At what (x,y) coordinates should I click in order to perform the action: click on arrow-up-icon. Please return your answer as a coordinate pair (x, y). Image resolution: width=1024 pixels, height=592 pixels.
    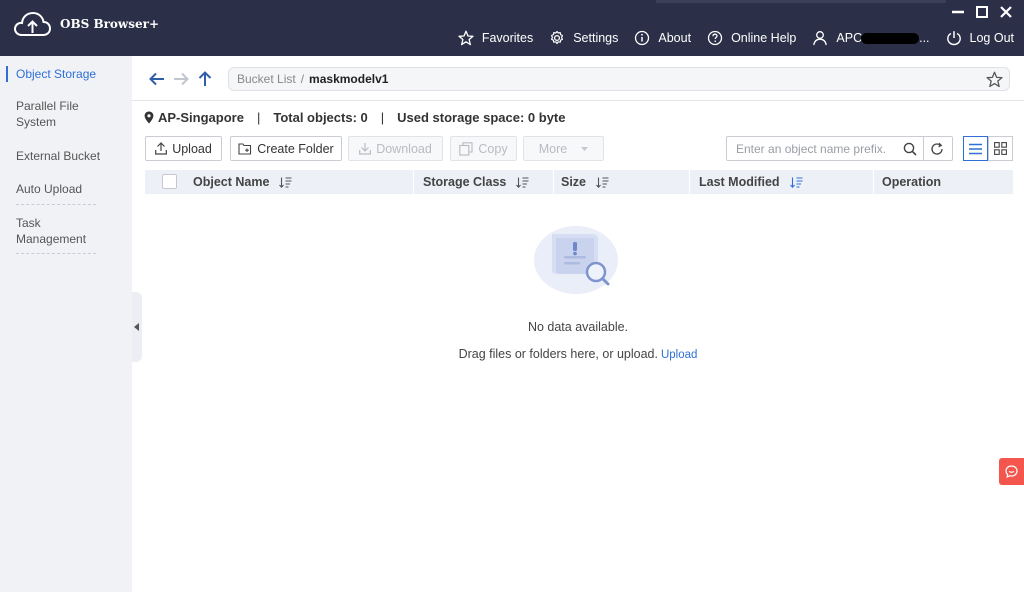
    Looking at the image, I should click on (205, 78).